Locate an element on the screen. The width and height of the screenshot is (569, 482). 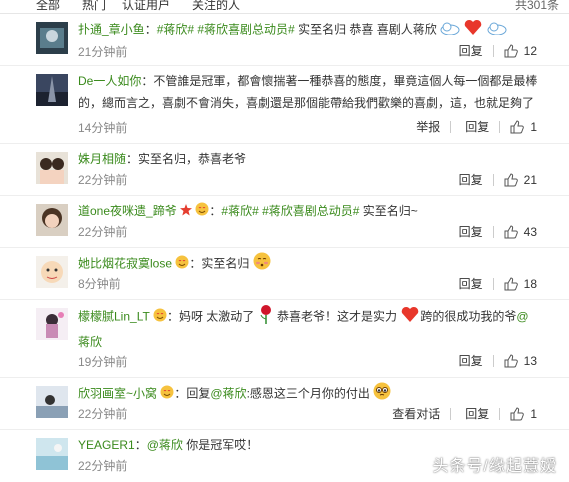
comment-body: :感恩这三个月你的付出 is located at coordinates (308, 393).